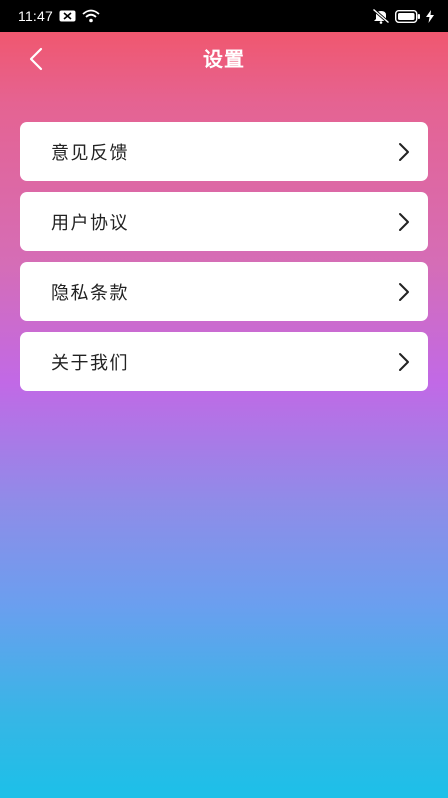  I want to click on status-left: 11:47, so click(59, 16).